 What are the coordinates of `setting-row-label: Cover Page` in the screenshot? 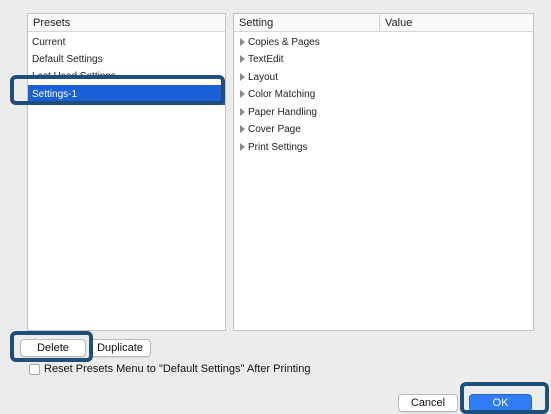 It's located at (274, 129).